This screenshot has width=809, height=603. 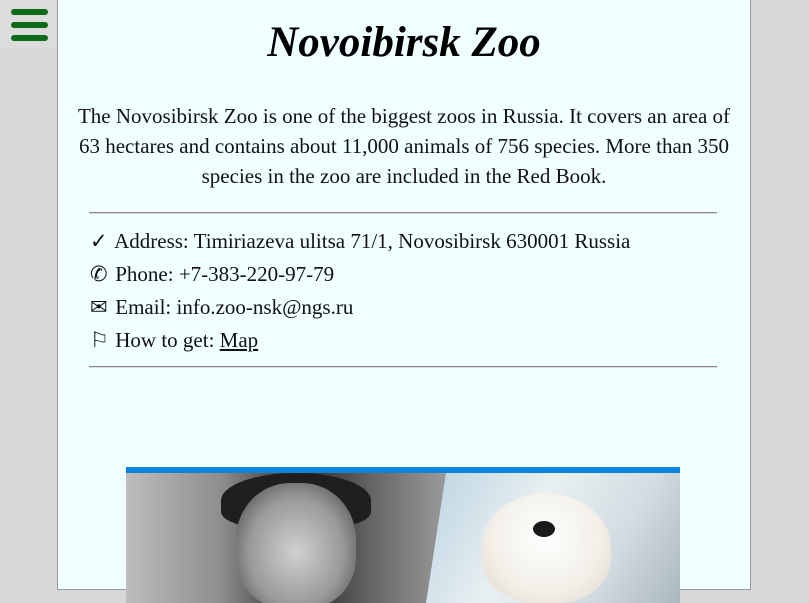 I want to click on directions-item: ⚐ How to get: Map, so click(x=360, y=340).